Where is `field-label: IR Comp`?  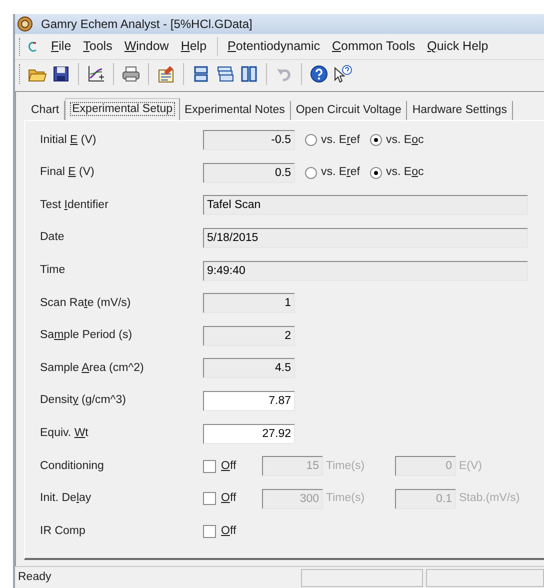
field-label: IR Comp is located at coordinates (63, 531).